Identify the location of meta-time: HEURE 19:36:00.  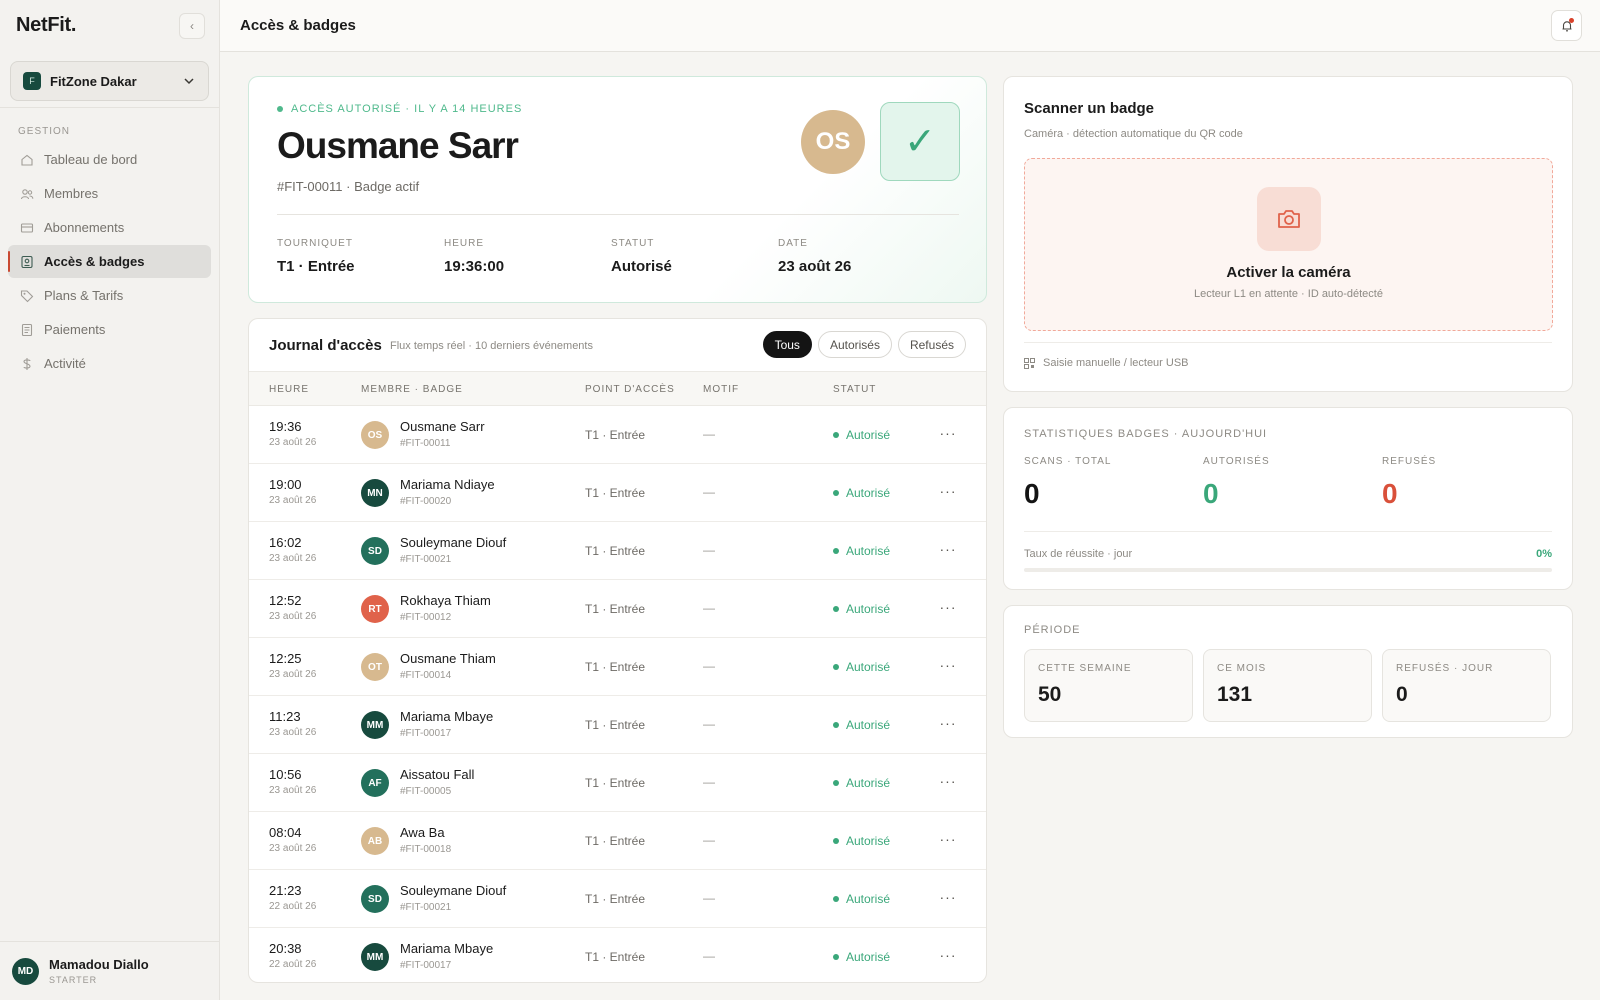
(524, 256).